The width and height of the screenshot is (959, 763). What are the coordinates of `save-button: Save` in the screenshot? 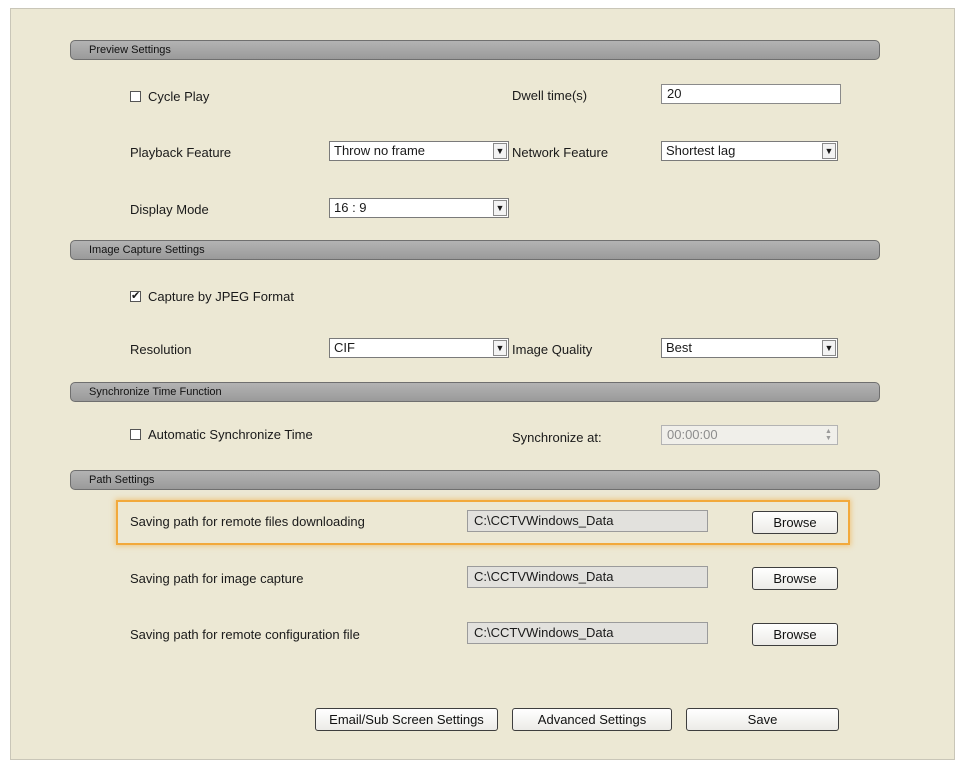 It's located at (762, 719).